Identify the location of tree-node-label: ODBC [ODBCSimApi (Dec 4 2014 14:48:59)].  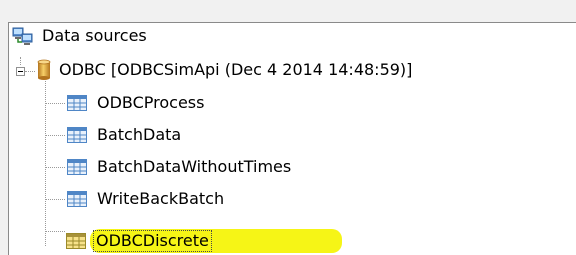
(236, 69).